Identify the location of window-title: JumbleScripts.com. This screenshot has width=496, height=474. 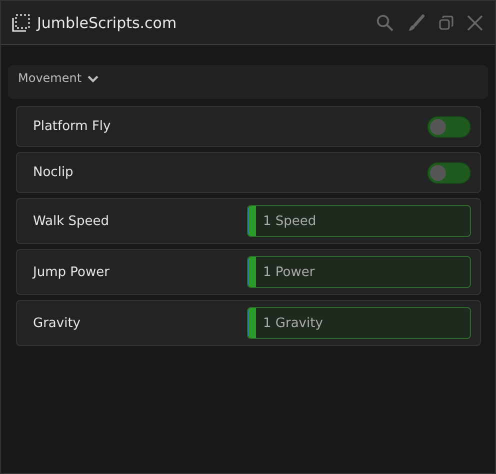
(107, 23).